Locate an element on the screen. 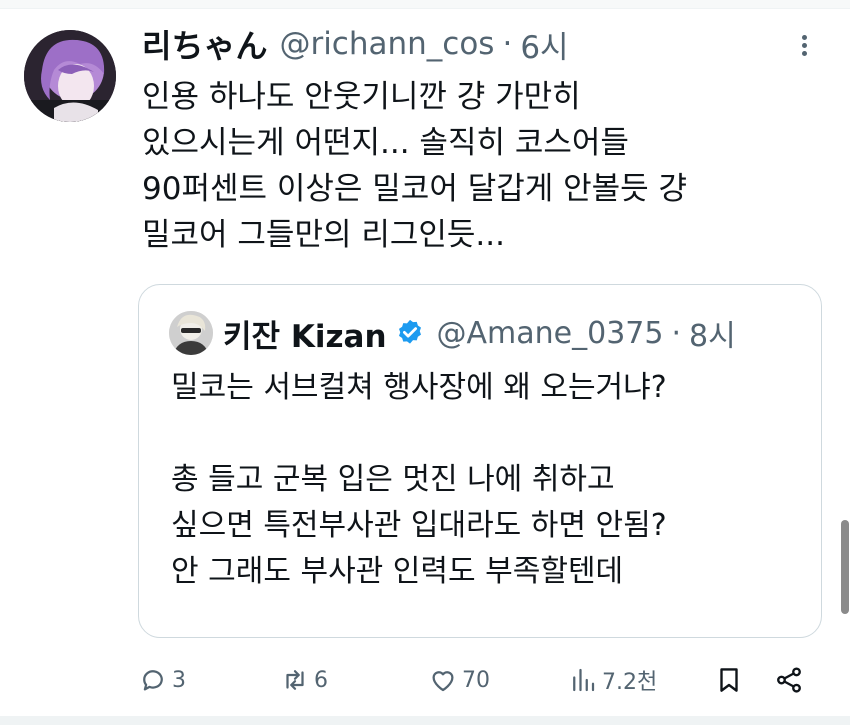 Image resolution: width=850 pixels, height=725 pixels. scrollbar is located at coordinates (845, 567).